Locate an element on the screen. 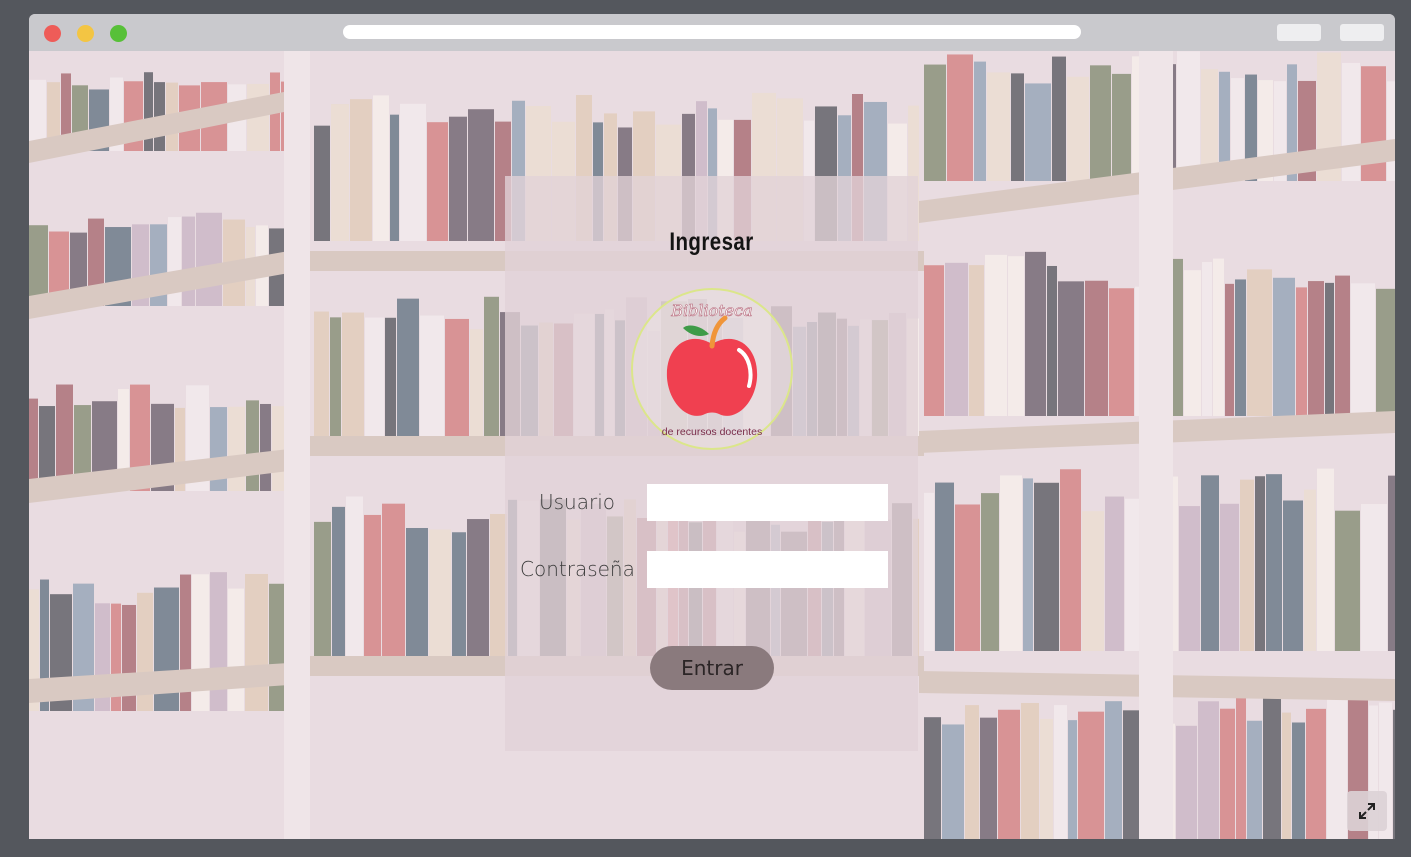  minimize-window-button is located at coordinates (85, 33).